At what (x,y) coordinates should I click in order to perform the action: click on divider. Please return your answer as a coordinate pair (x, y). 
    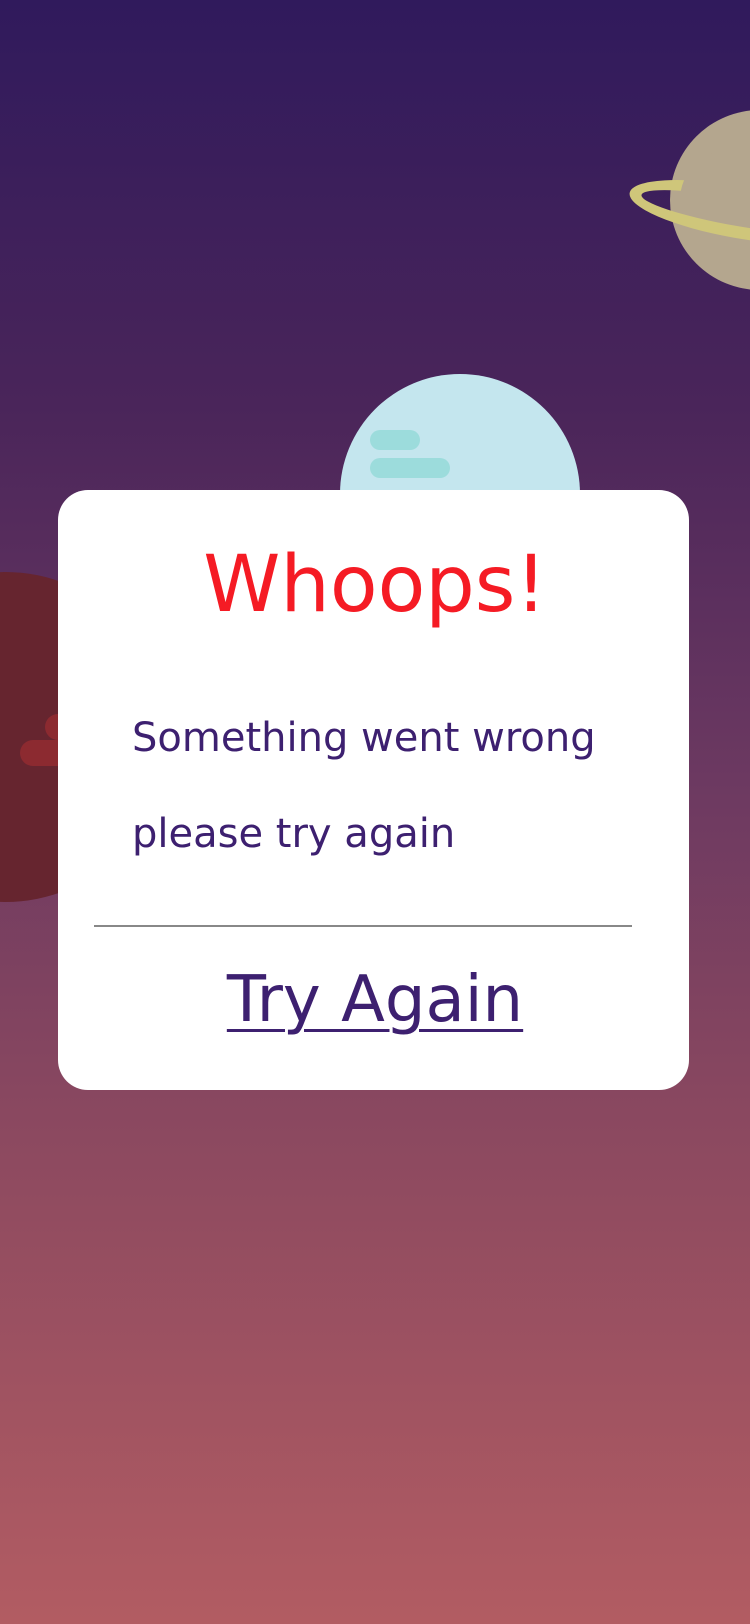
    Looking at the image, I should click on (363, 926).